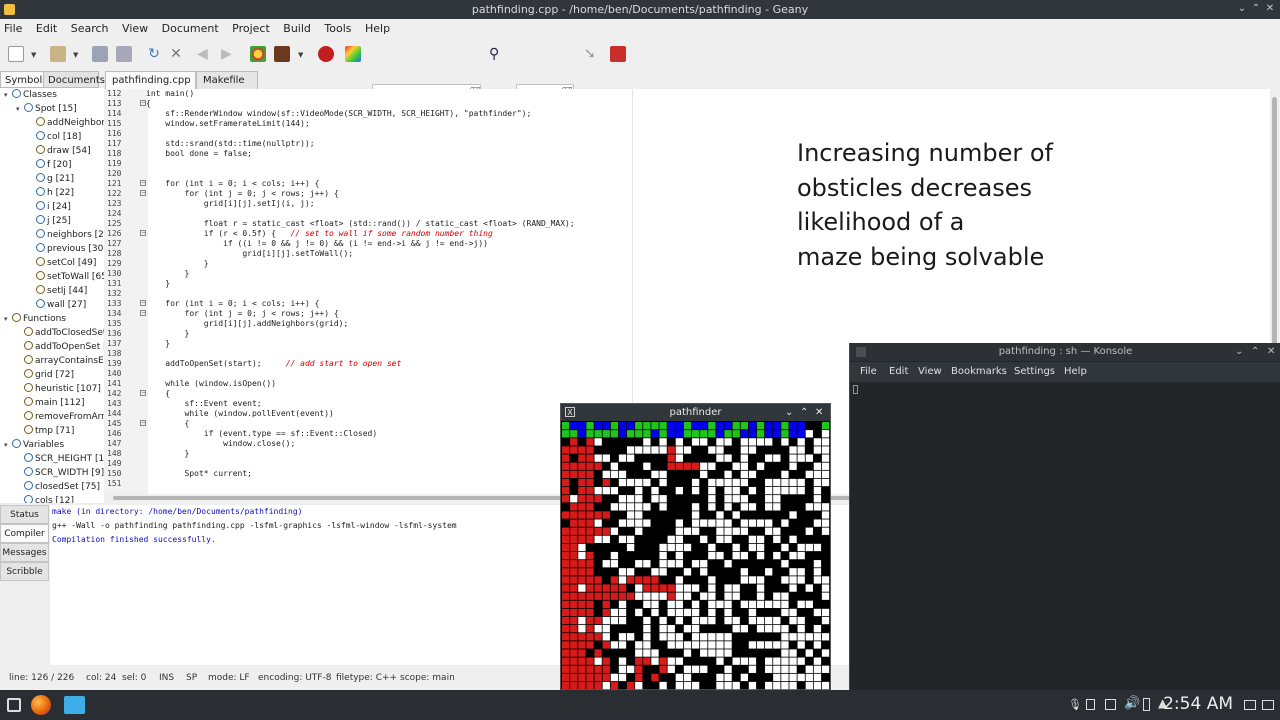 The image size is (1280, 720). I want to click on symbol-item: h [22], so click(51, 193).